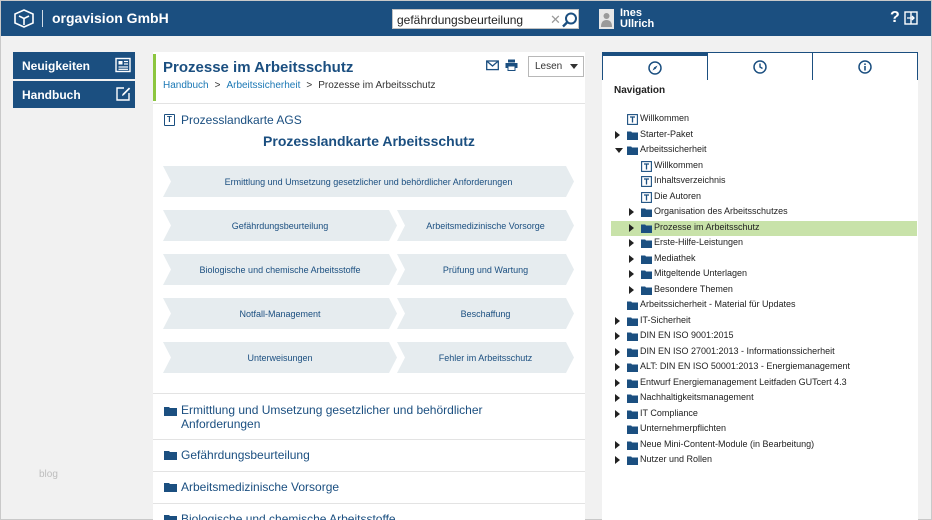  Describe the element at coordinates (760, 243) in the screenshot. I see `tree-item: Erste-Hilfe-Leistungen` at that location.